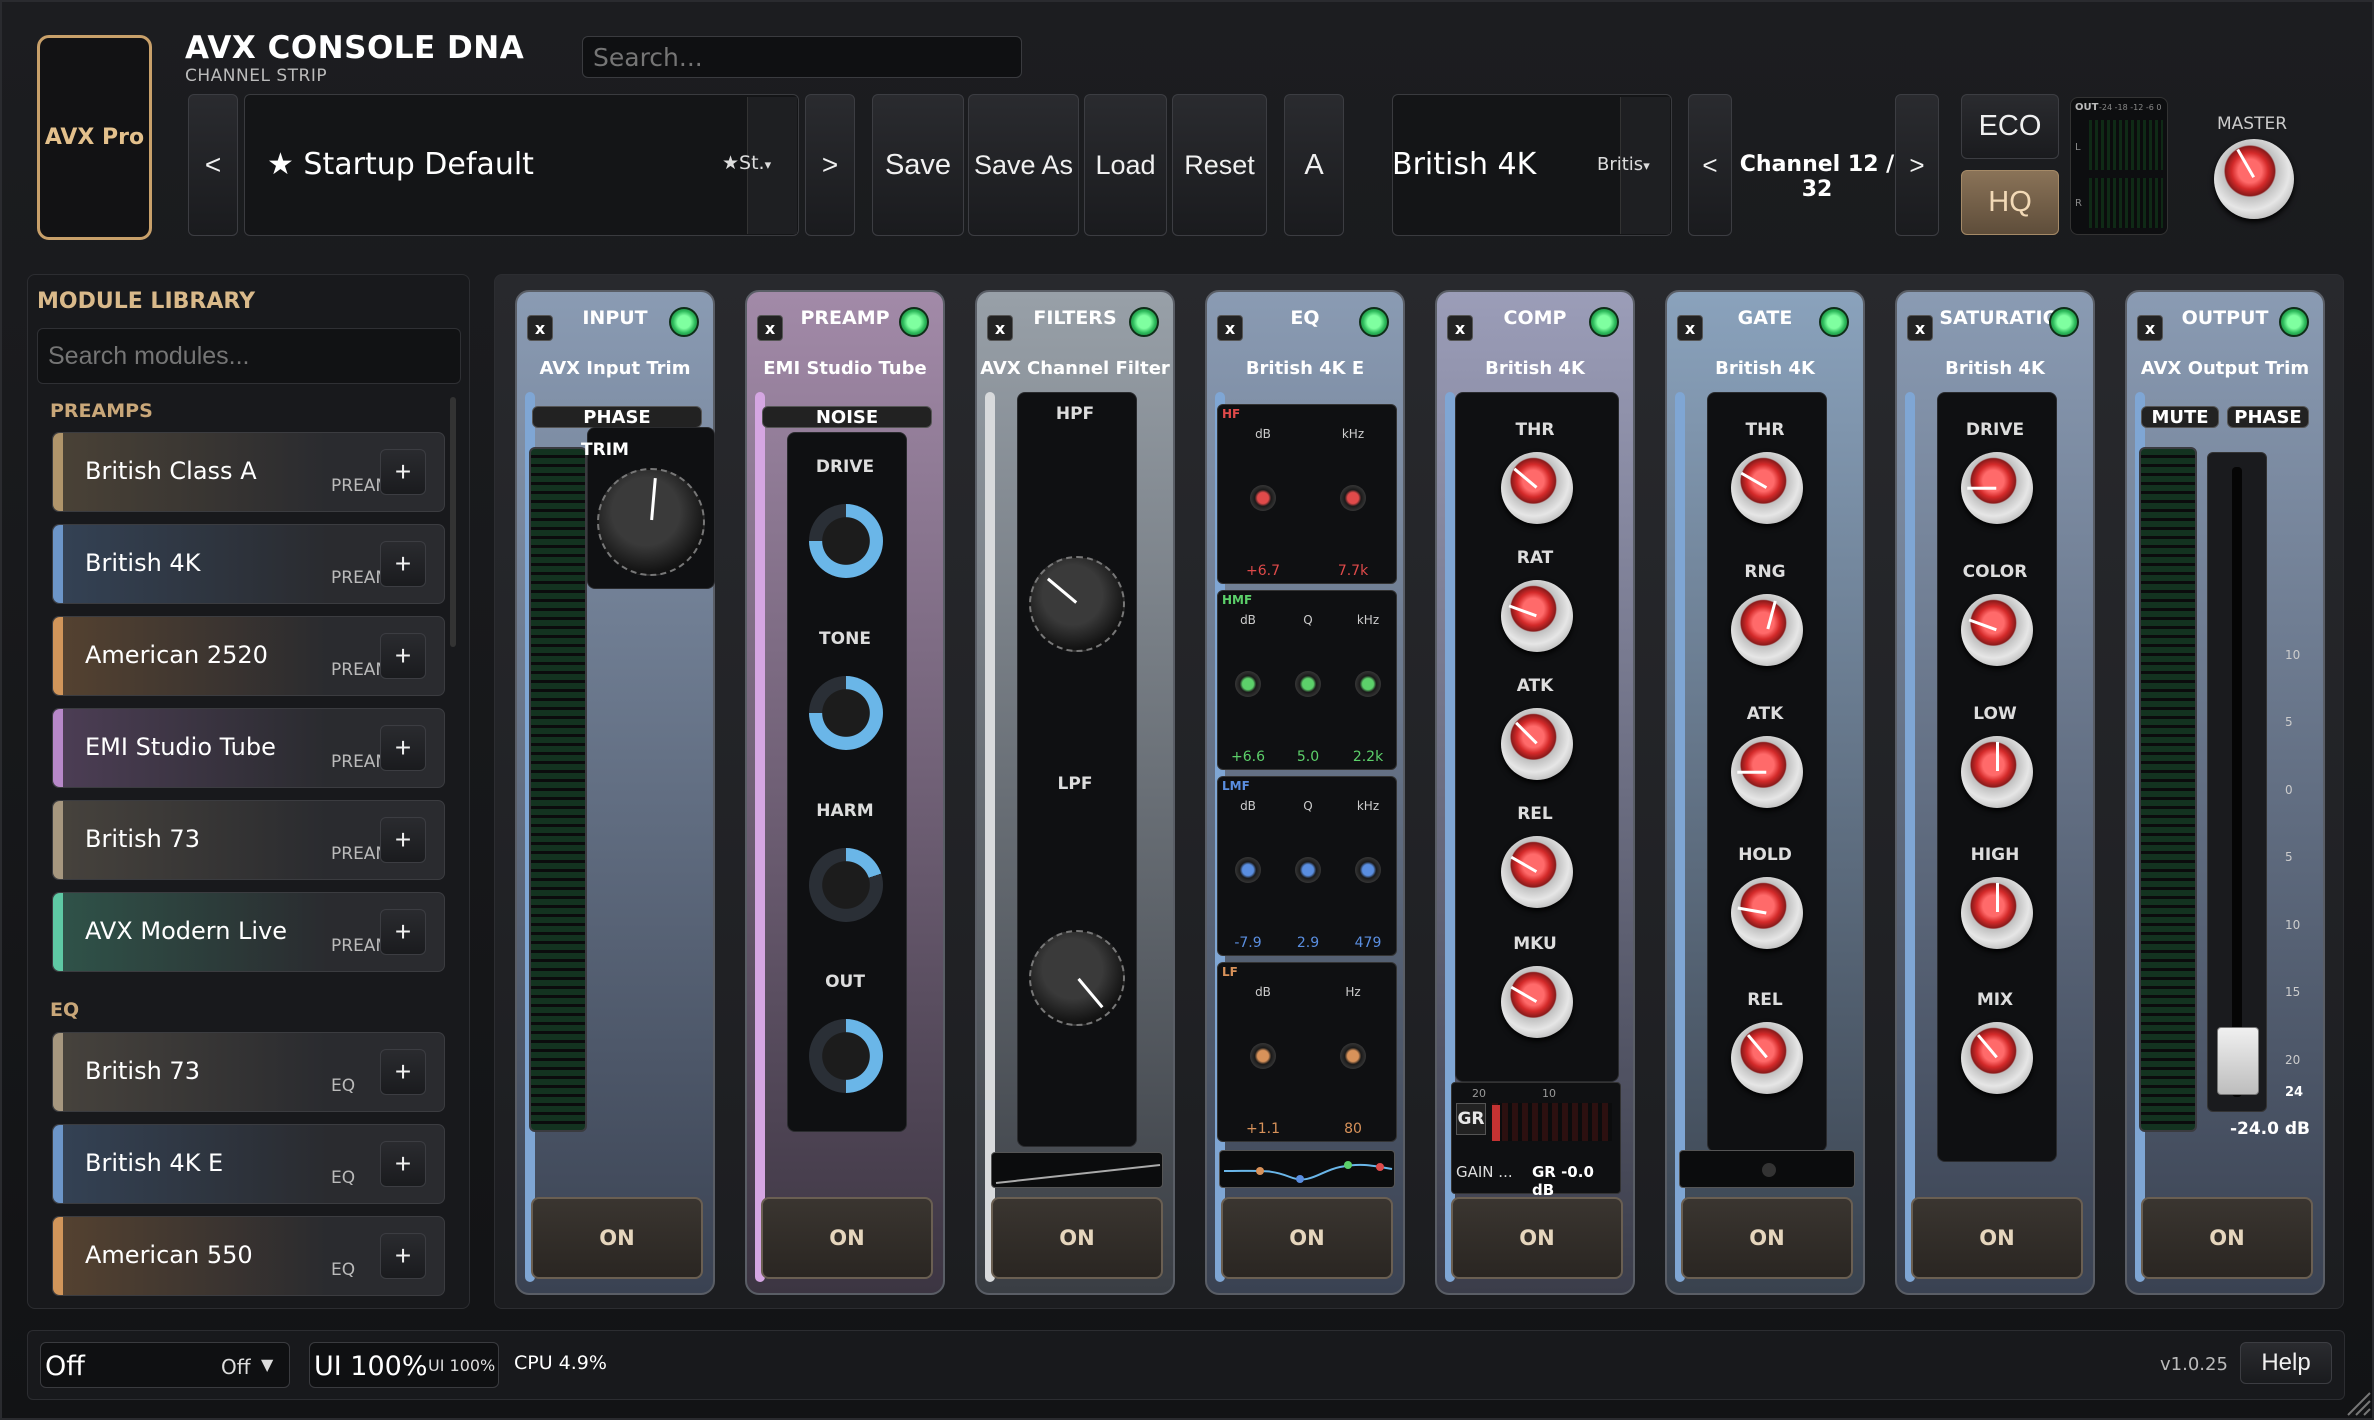 This screenshot has height=1420, width=2374. I want to click on mku-knob, so click(1537, 1002).